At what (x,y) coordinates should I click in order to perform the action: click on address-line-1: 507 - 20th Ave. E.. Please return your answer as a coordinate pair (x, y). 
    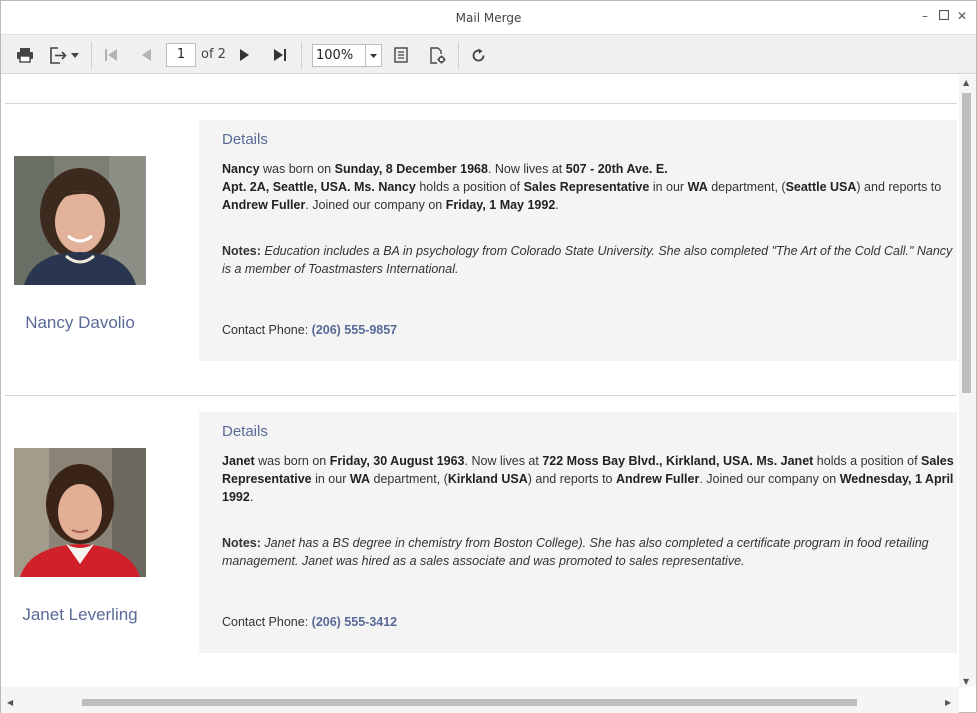
    Looking at the image, I should click on (616, 169).